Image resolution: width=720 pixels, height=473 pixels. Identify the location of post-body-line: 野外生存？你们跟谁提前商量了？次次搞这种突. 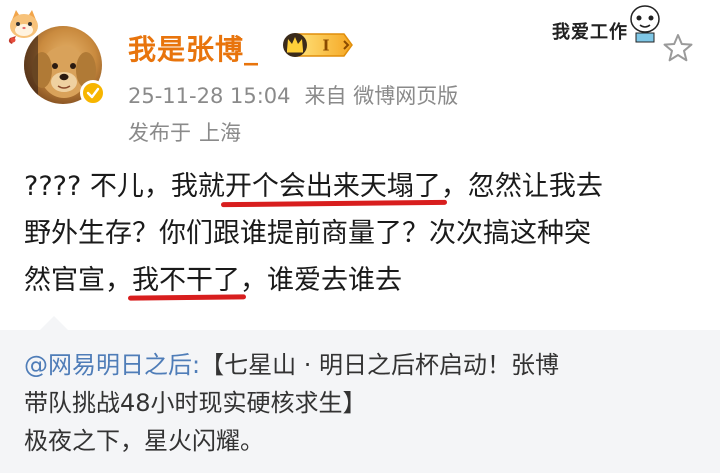
(307, 233).